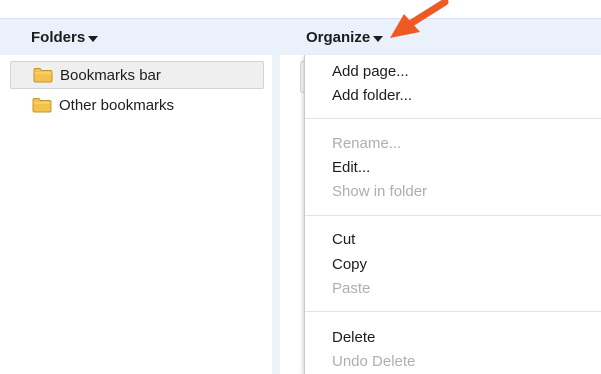 Image resolution: width=601 pixels, height=374 pixels. What do you see at coordinates (110, 75) in the screenshot?
I see `tree-item-label: Bookmarks bar` at bounding box center [110, 75].